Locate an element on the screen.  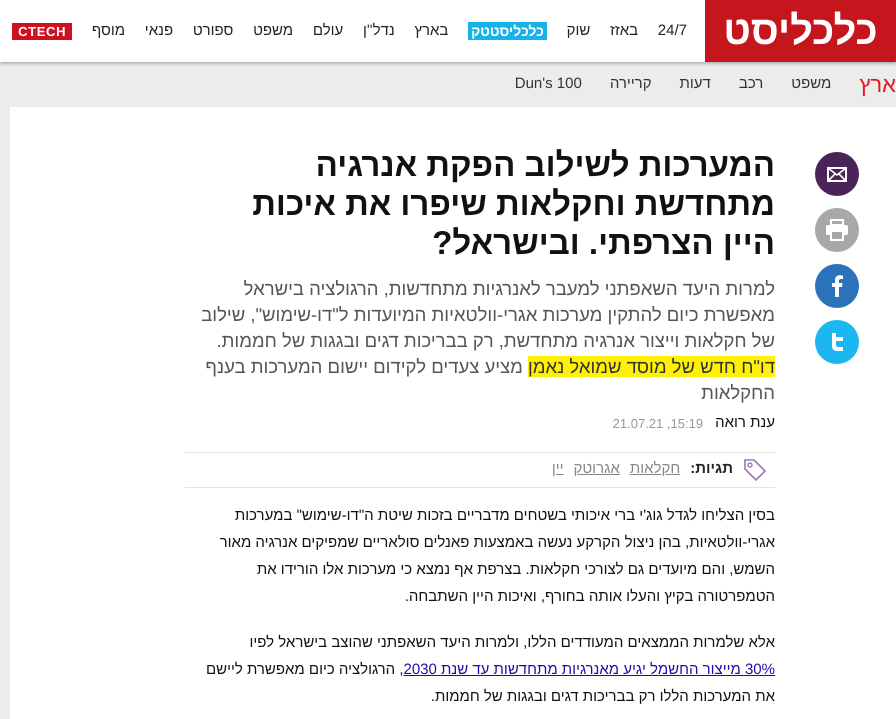
tag-link: אגרוטק is located at coordinates (597, 469).